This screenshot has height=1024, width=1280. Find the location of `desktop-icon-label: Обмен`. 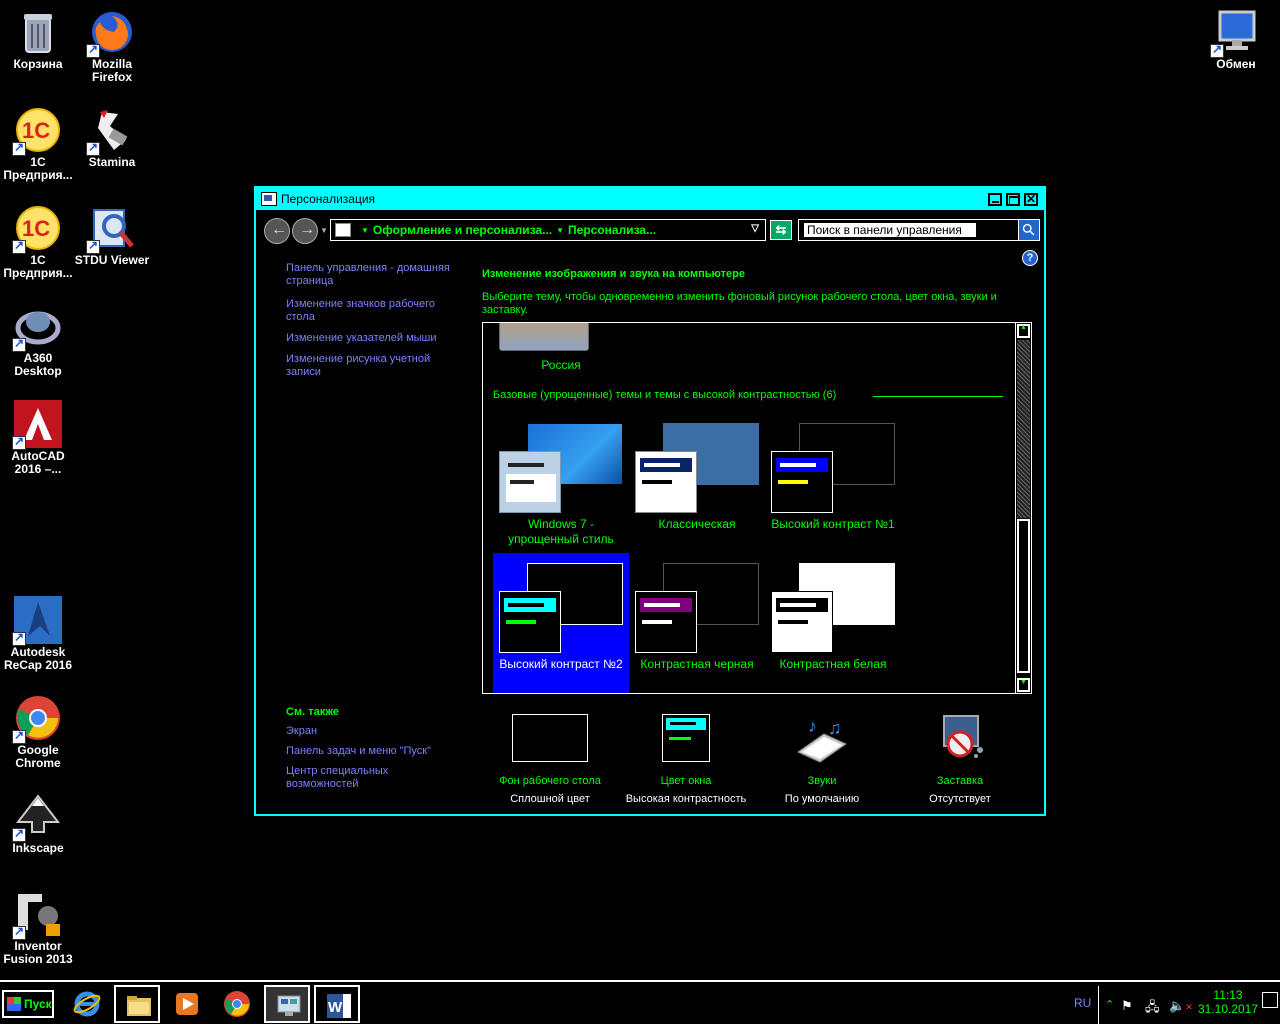

desktop-icon-label: Обмен is located at coordinates (1236, 64).